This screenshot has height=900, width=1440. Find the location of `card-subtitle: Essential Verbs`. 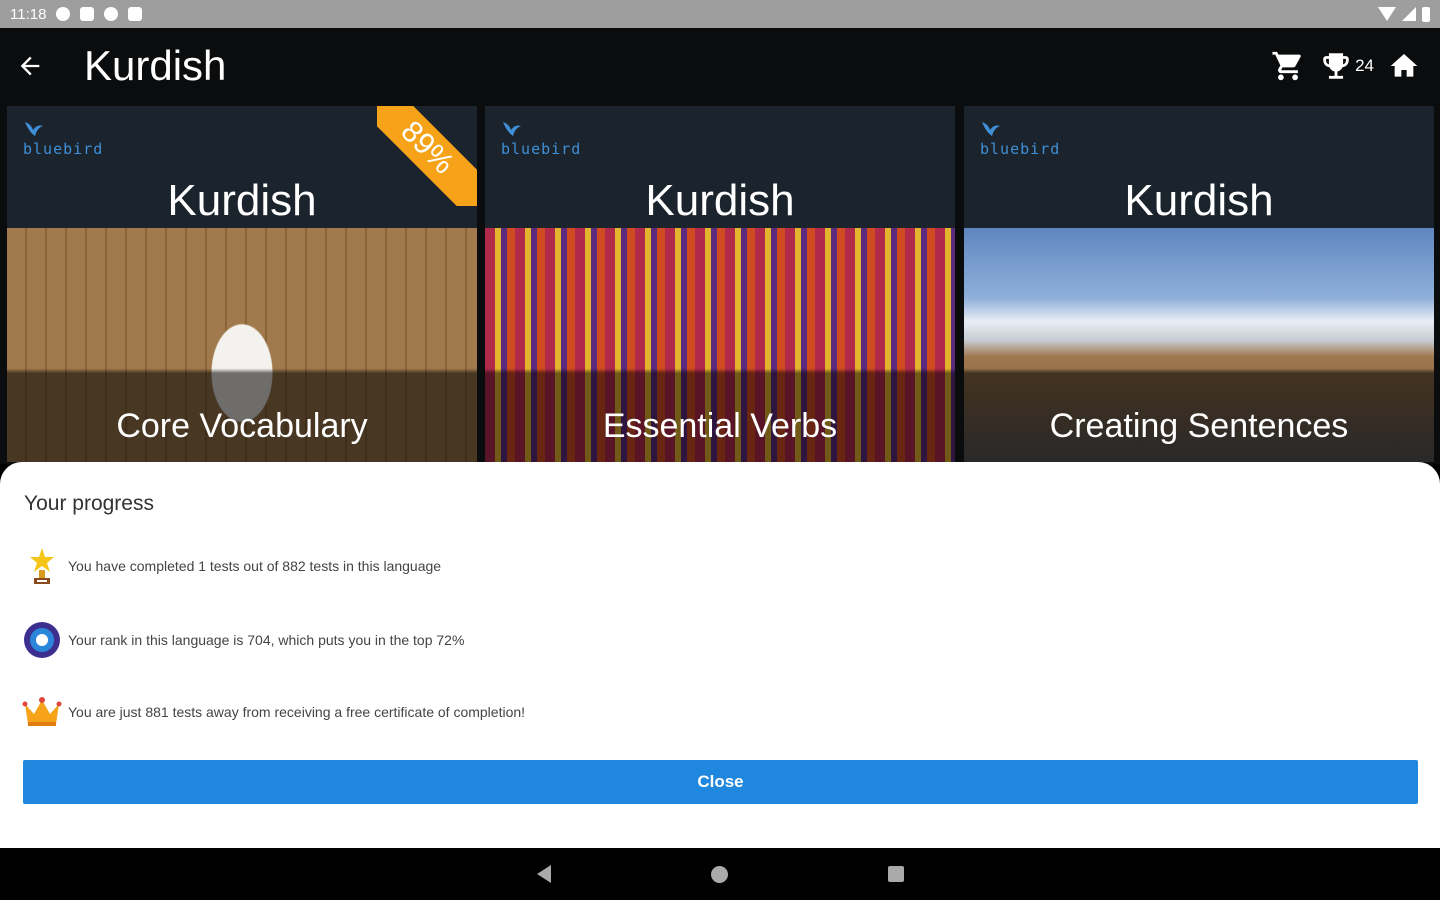

card-subtitle: Essential Verbs is located at coordinates (720, 426).